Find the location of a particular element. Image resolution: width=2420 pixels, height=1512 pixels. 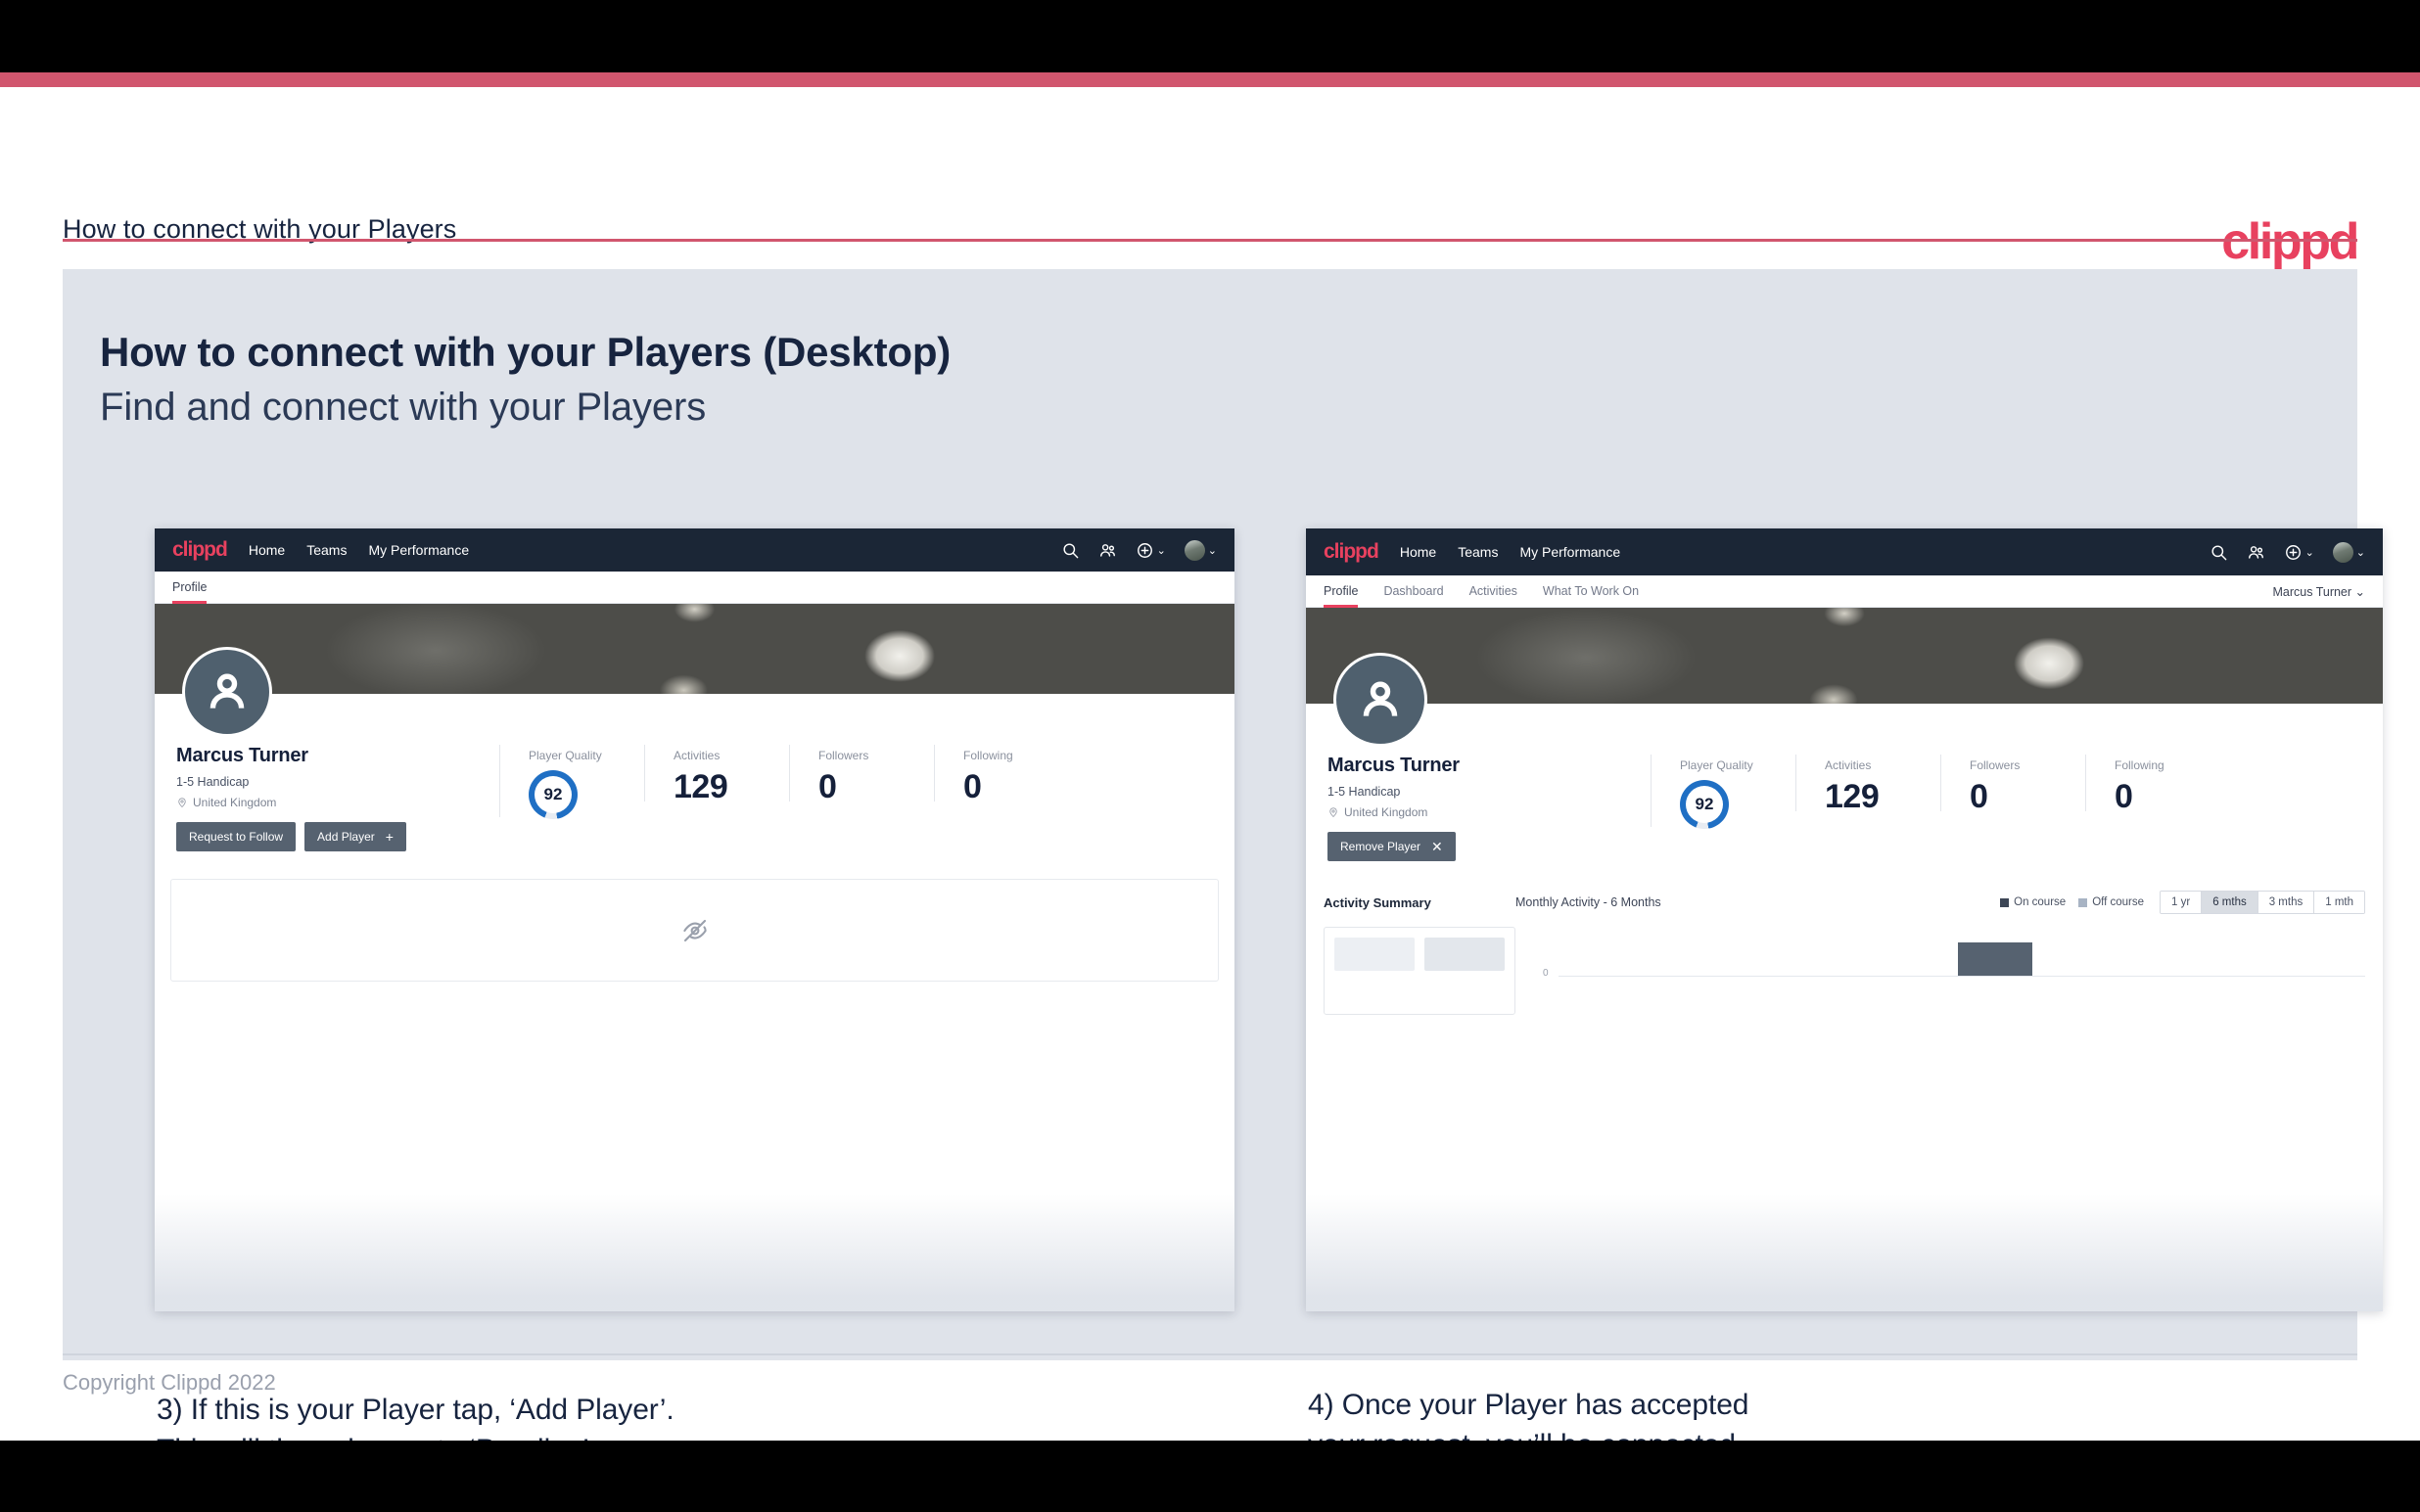

hidden-content-panel is located at coordinates (694, 930).